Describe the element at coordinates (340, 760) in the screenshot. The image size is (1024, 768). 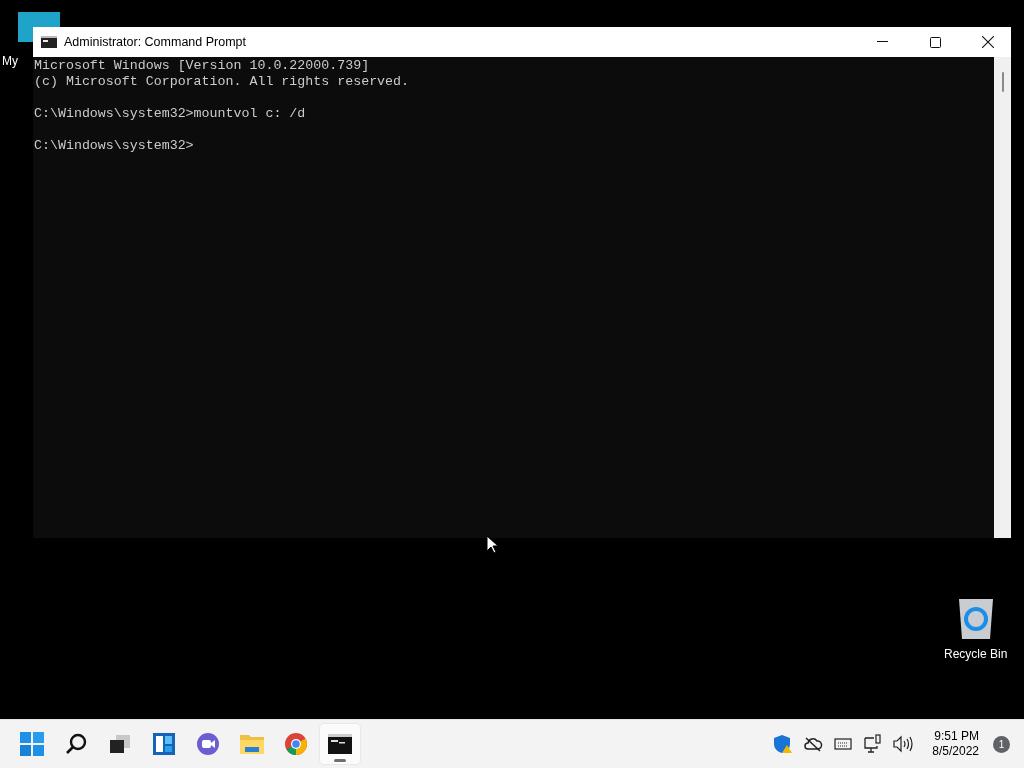
I see `running-indicator` at that location.